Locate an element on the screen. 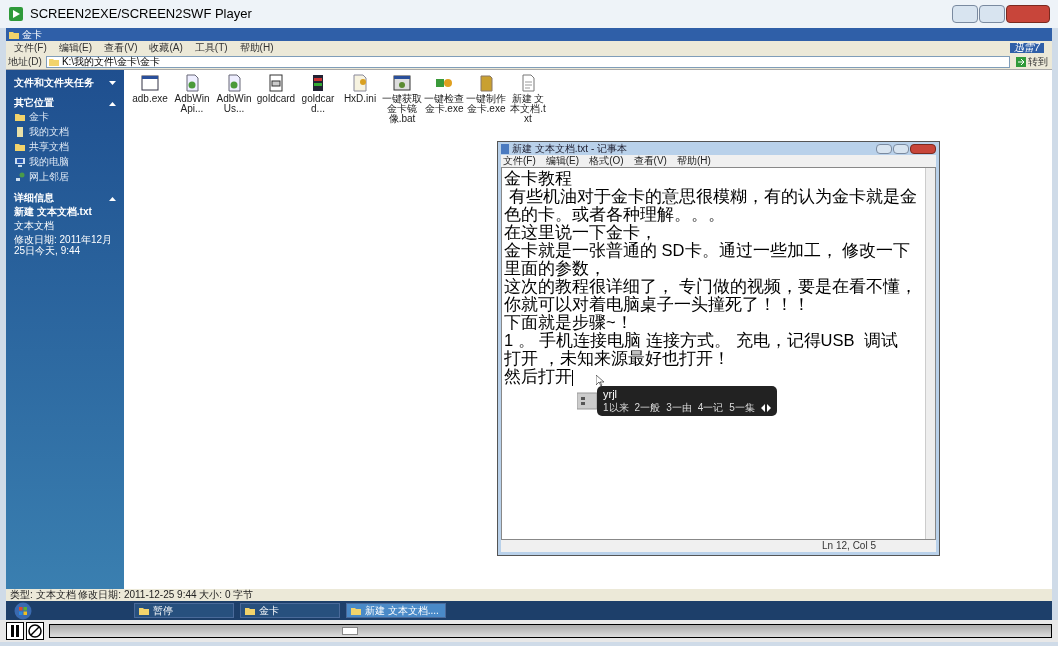 Image resolution: width=1058 pixels, height=646 pixels. address-field: K:\我的文件\金卡\金卡 is located at coordinates (527, 62).